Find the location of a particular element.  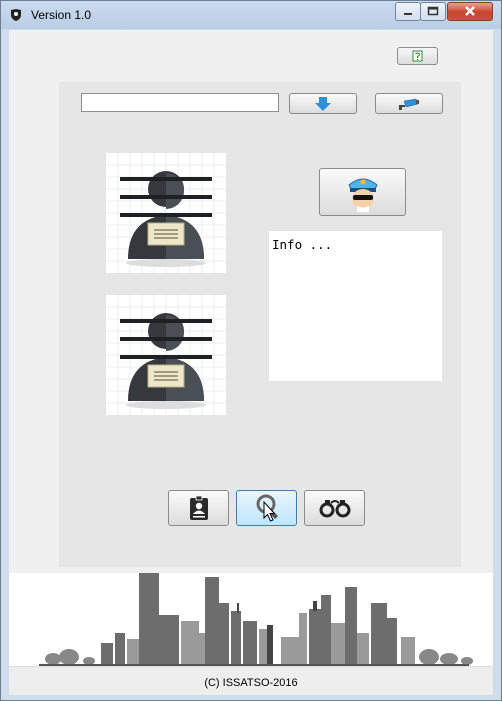

magnifier-cursor-icon is located at coordinates (267, 508).